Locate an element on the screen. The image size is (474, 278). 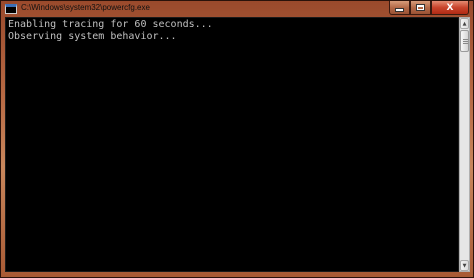
minimize-button is located at coordinates (399, 8).